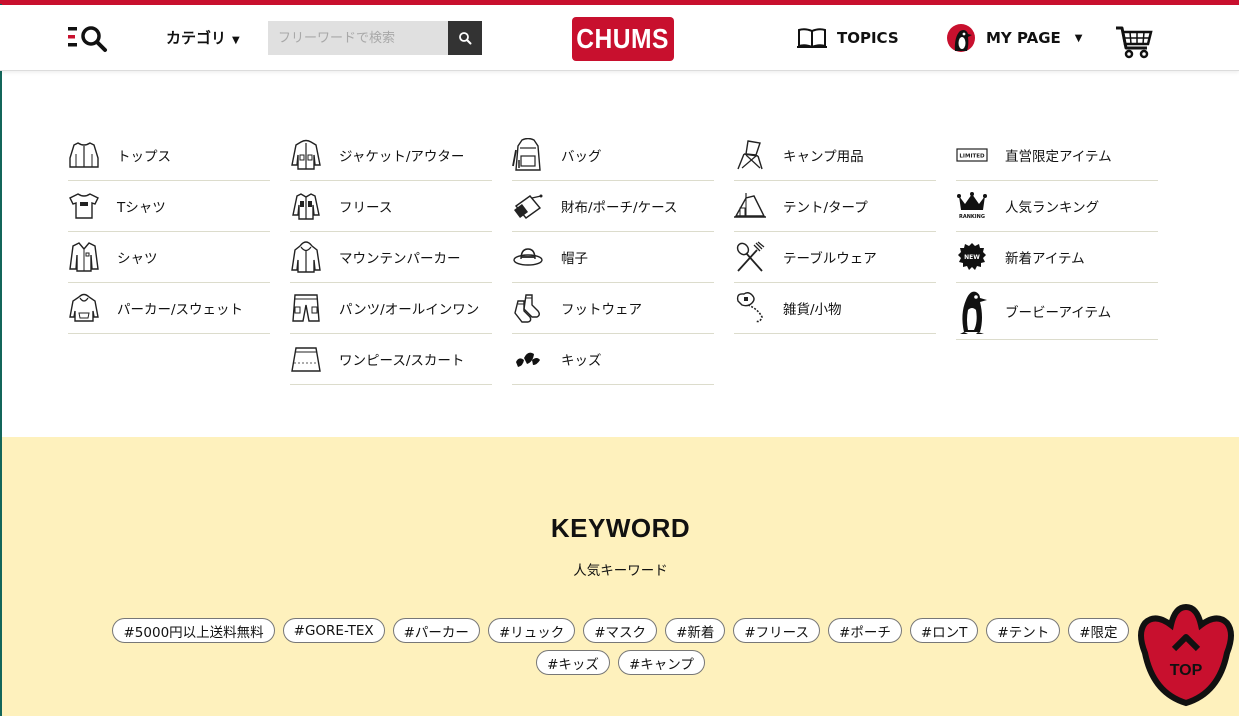 Image resolution: width=1239 pixels, height=716 pixels. What do you see at coordinates (84, 257) in the screenshot?
I see `shirt-icon` at bounding box center [84, 257].